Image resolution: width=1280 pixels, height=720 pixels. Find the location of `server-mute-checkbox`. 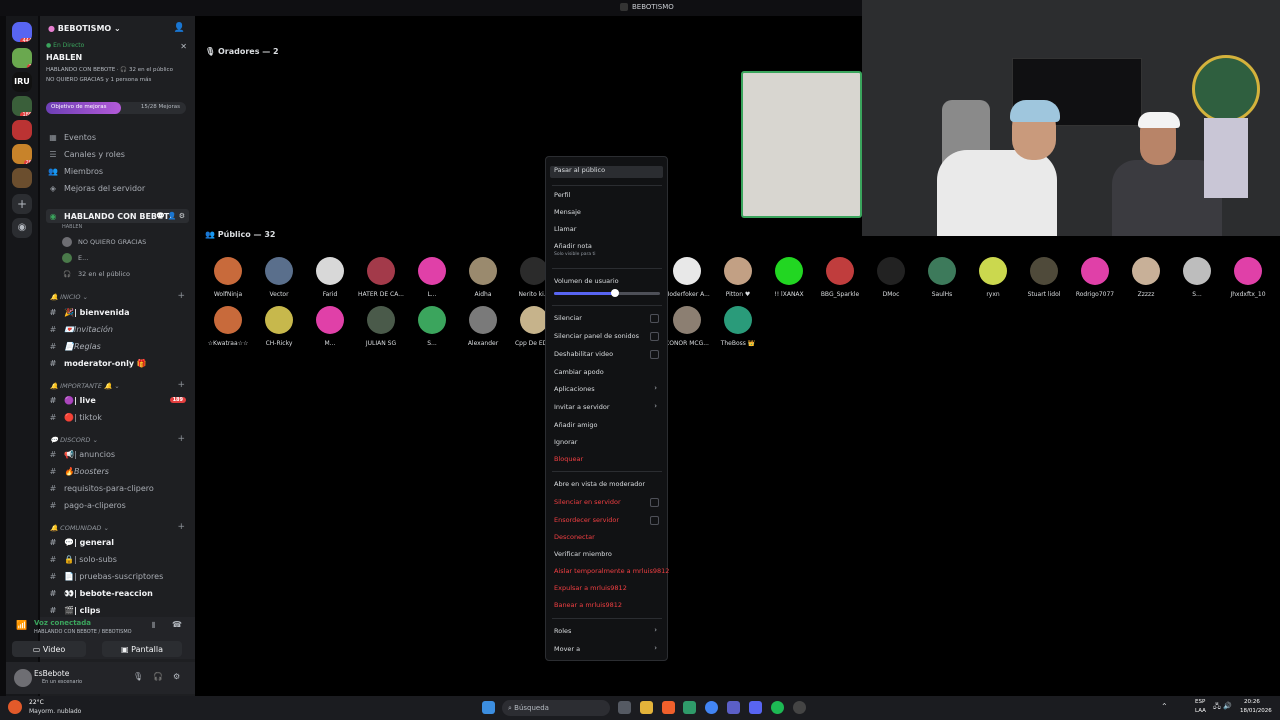

server-mute-checkbox is located at coordinates (654, 502).